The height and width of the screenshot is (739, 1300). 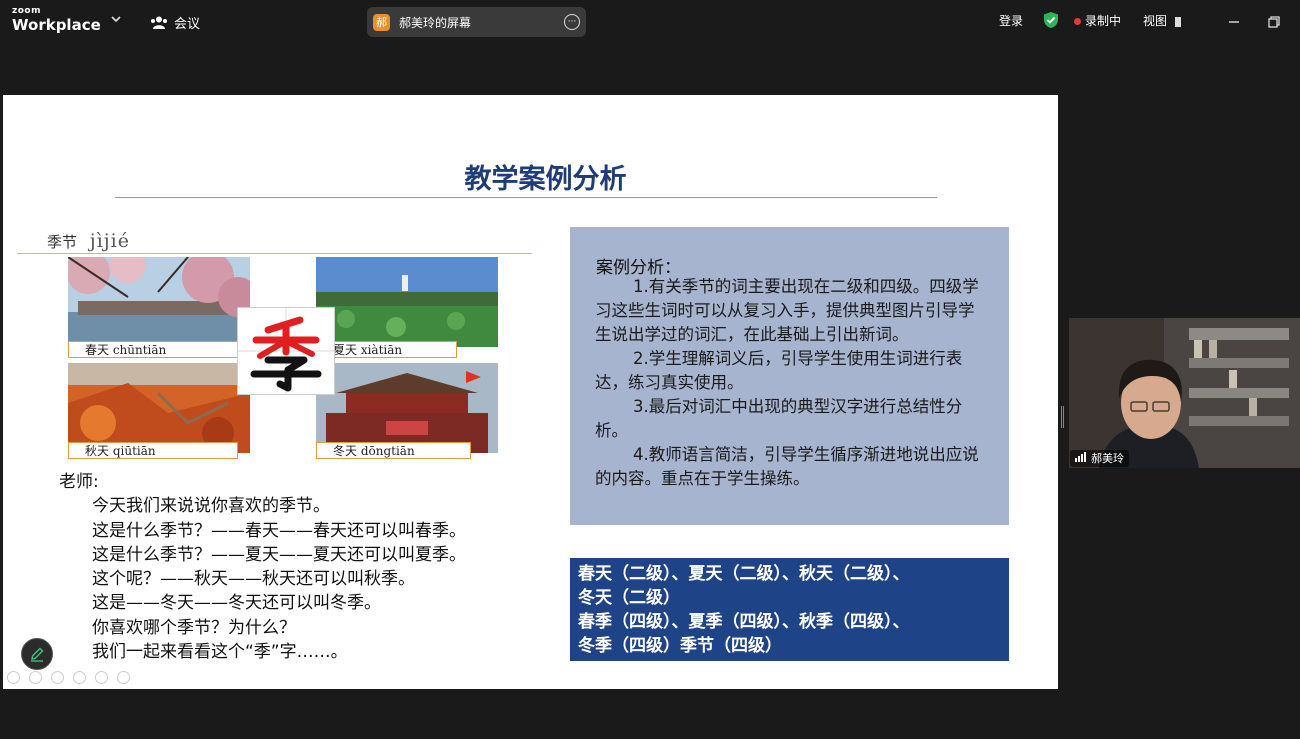 I want to click on winter-photo, so click(x=407, y=408).